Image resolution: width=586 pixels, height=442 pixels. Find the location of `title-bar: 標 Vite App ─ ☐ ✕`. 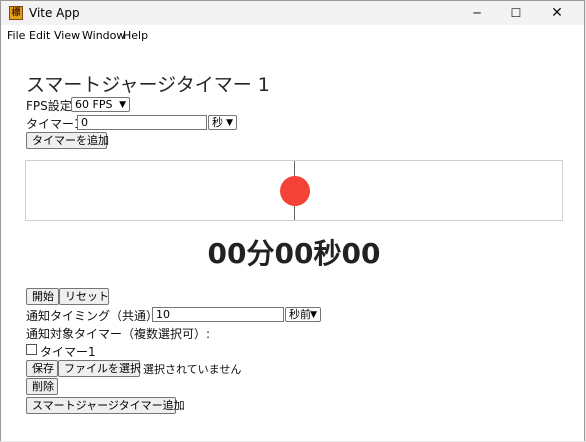

title-bar: 標 Vite App ─ ☐ ✕ is located at coordinates (292, 13).